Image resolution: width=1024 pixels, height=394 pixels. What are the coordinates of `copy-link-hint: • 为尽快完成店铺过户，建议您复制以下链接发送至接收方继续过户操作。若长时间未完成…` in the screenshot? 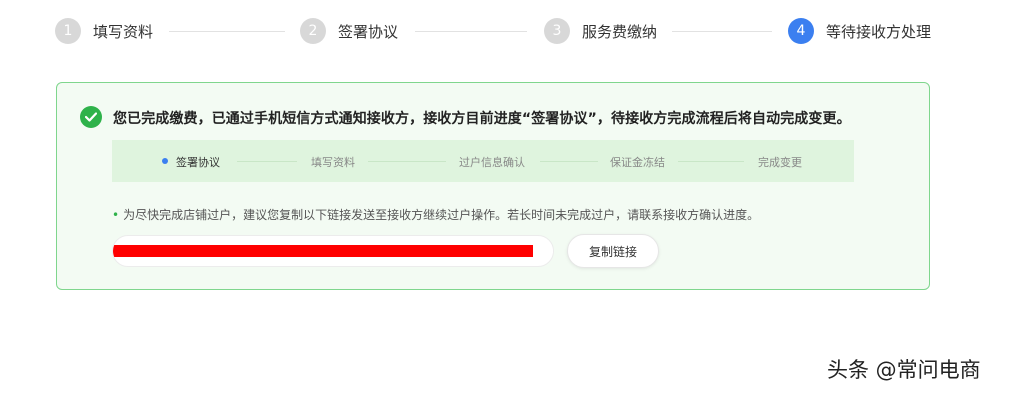 It's located at (435, 214).